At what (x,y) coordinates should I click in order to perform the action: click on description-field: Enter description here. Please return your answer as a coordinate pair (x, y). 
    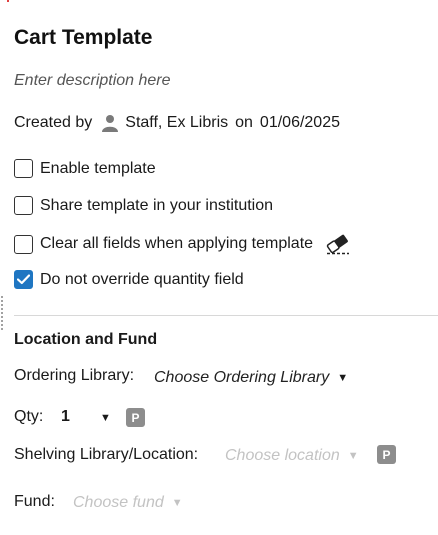
    Looking at the image, I should click on (92, 81).